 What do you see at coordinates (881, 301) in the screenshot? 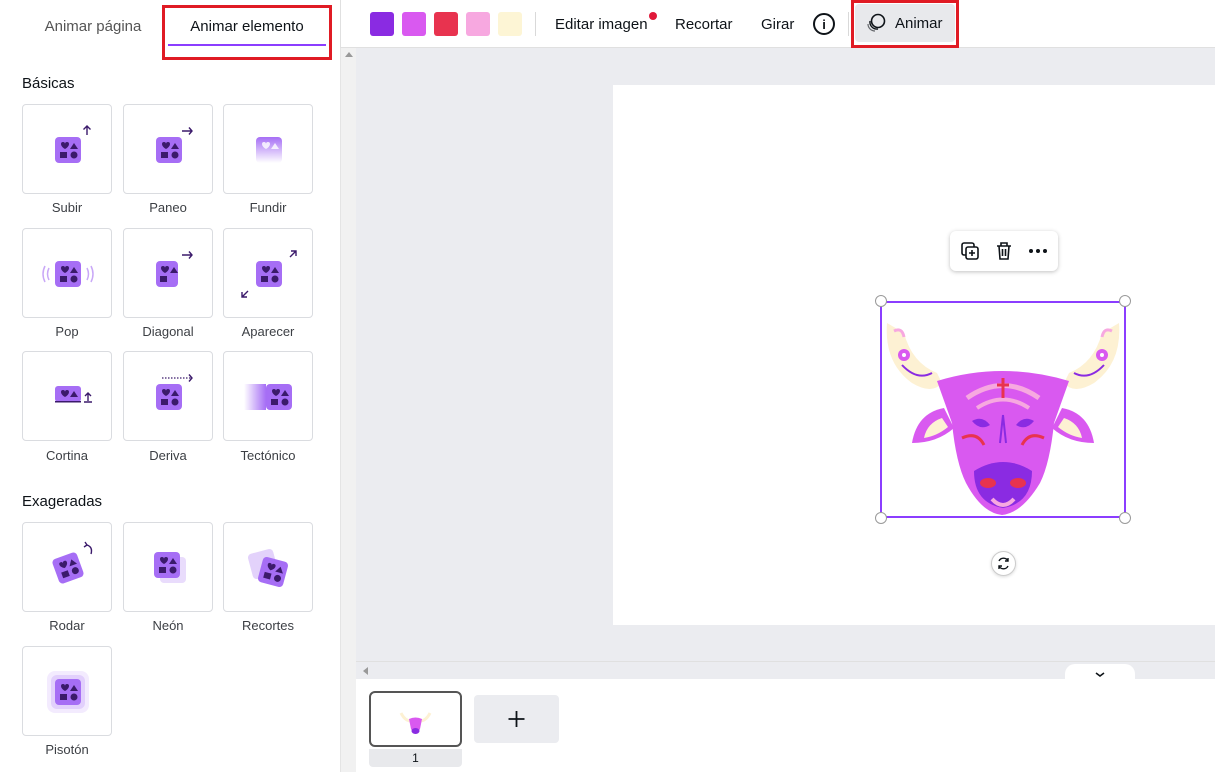
I see `resize-handle-top-left` at bounding box center [881, 301].